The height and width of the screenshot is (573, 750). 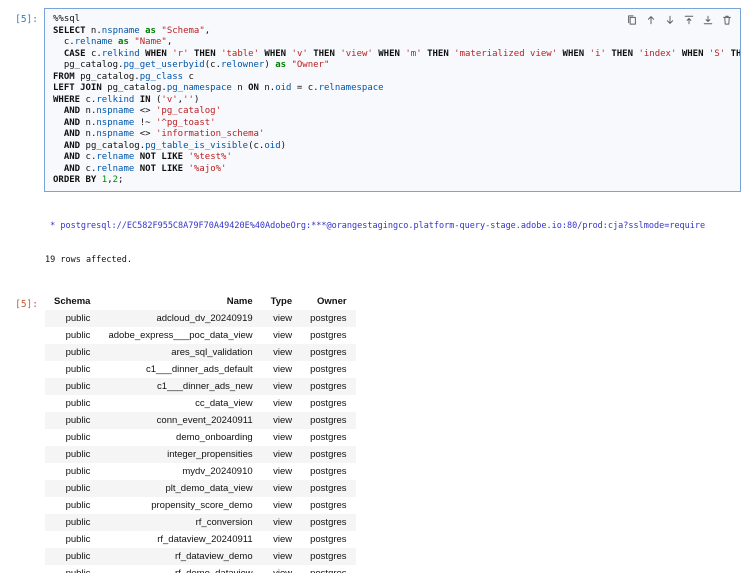 What do you see at coordinates (210, 454) in the screenshot?
I see `table-cell: integer_propensities` at bounding box center [210, 454].